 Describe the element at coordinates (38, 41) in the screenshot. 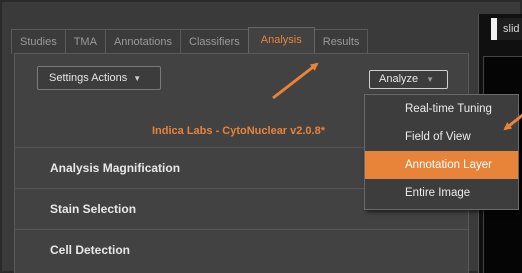

I see `tab-studies: Studies` at that location.